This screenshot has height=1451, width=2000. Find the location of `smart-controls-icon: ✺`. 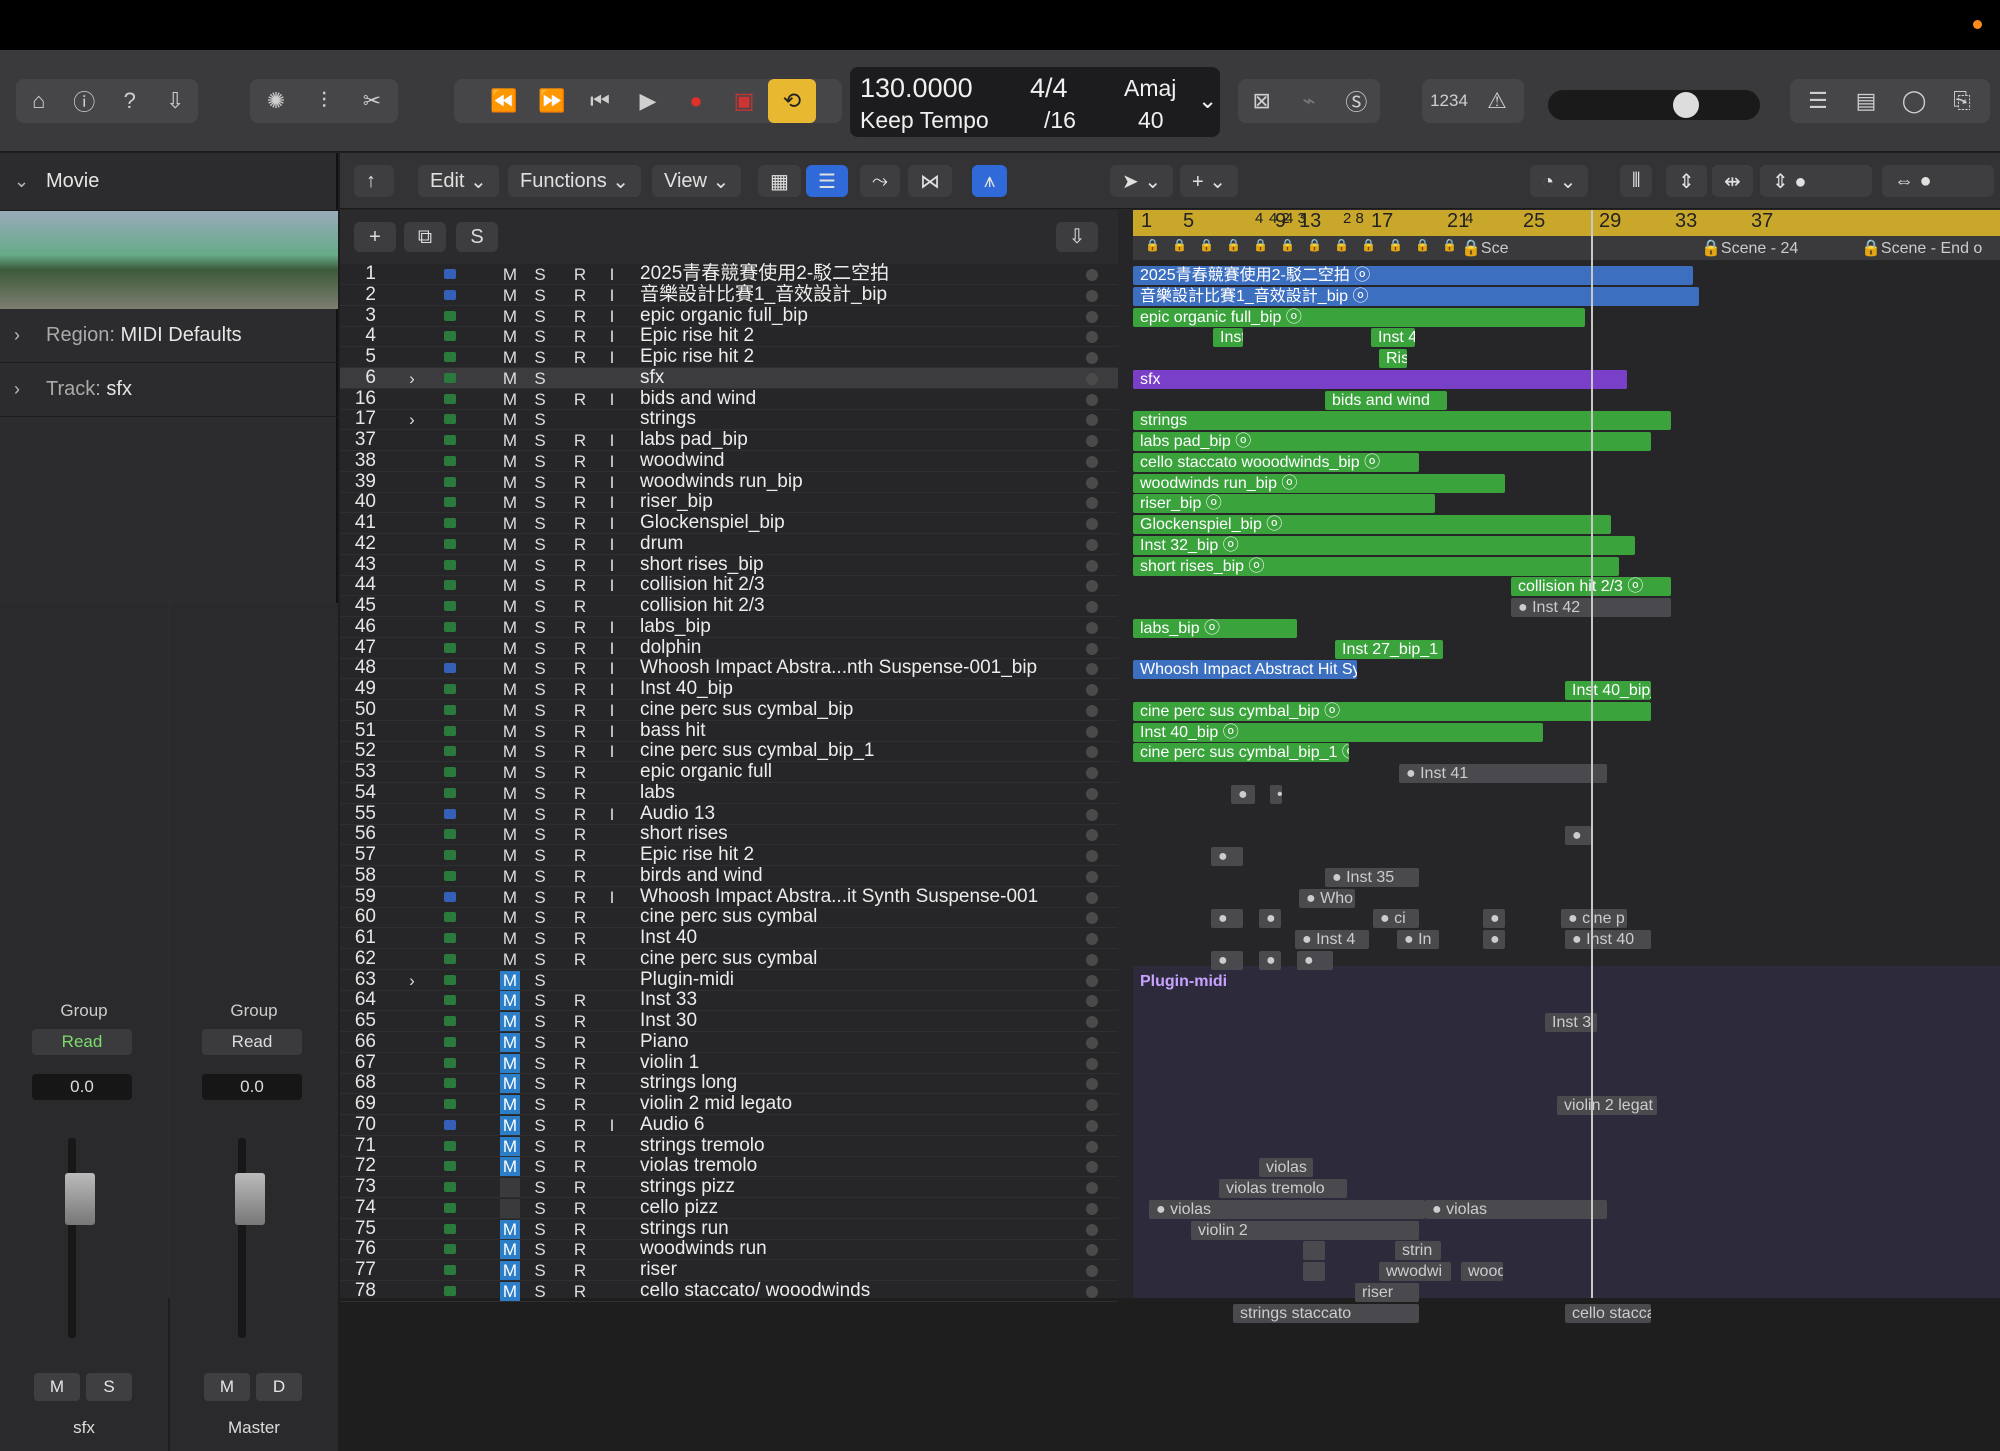

smart-controls-icon: ✺ is located at coordinates (276, 101).